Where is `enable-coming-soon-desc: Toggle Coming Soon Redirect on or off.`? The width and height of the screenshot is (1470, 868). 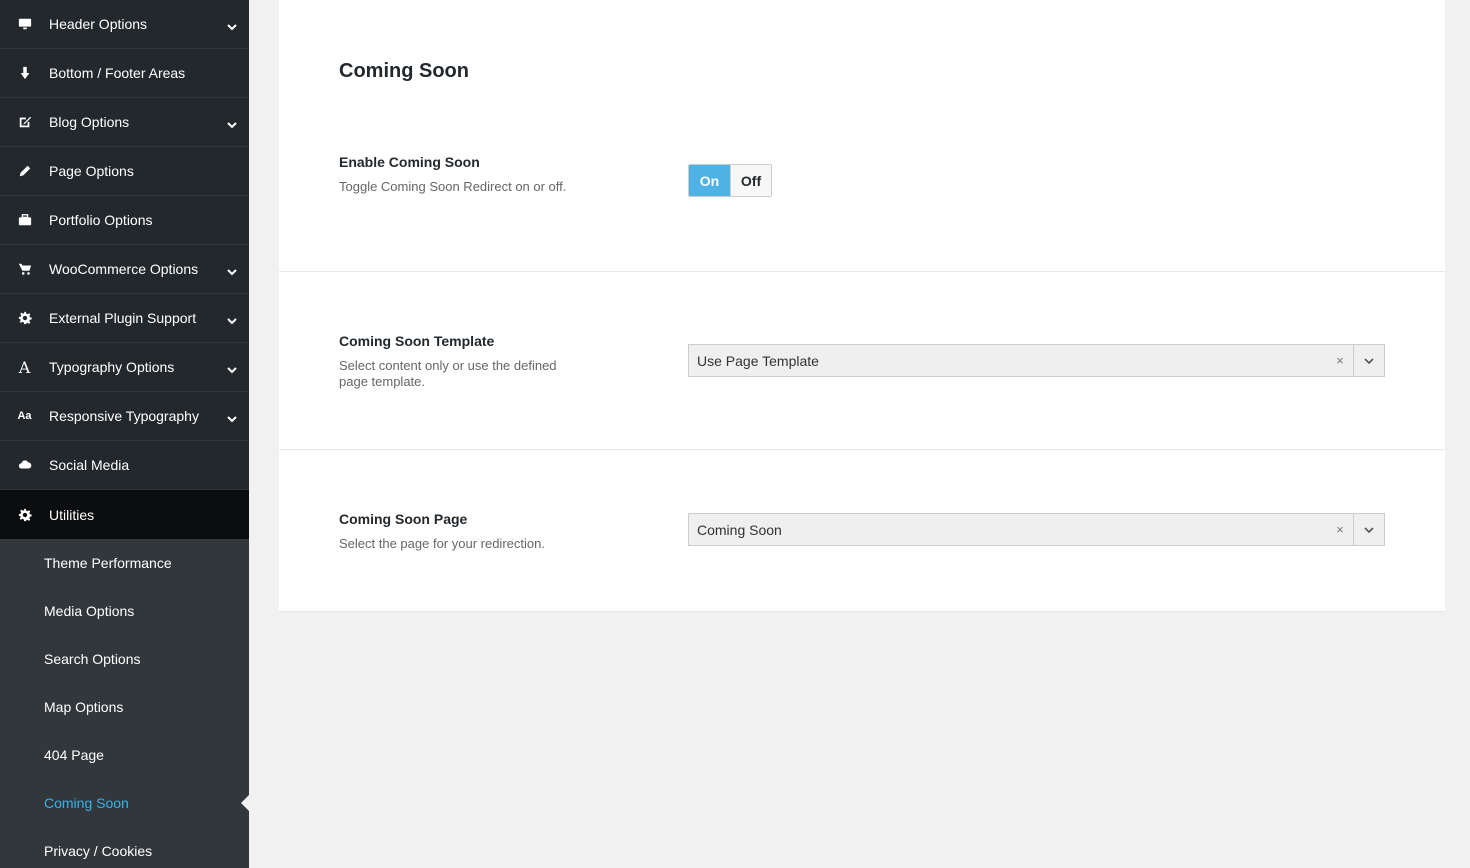 enable-coming-soon-desc: Toggle Coming Soon Redirect on or off. is located at coordinates (453, 186).